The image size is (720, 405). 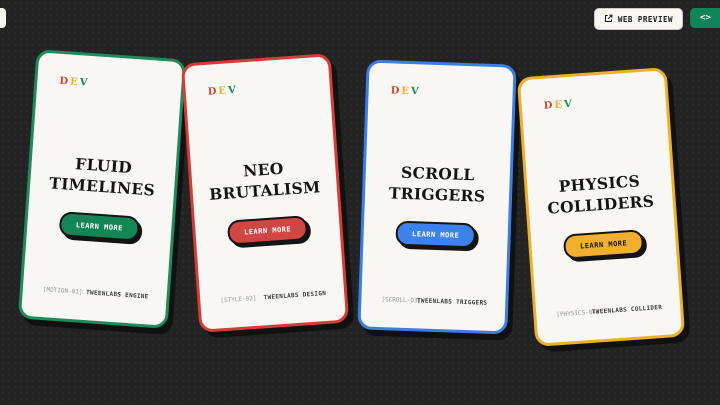 What do you see at coordinates (401, 300) in the screenshot?
I see `card-code: [SCROLL-03]` at bounding box center [401, 300].